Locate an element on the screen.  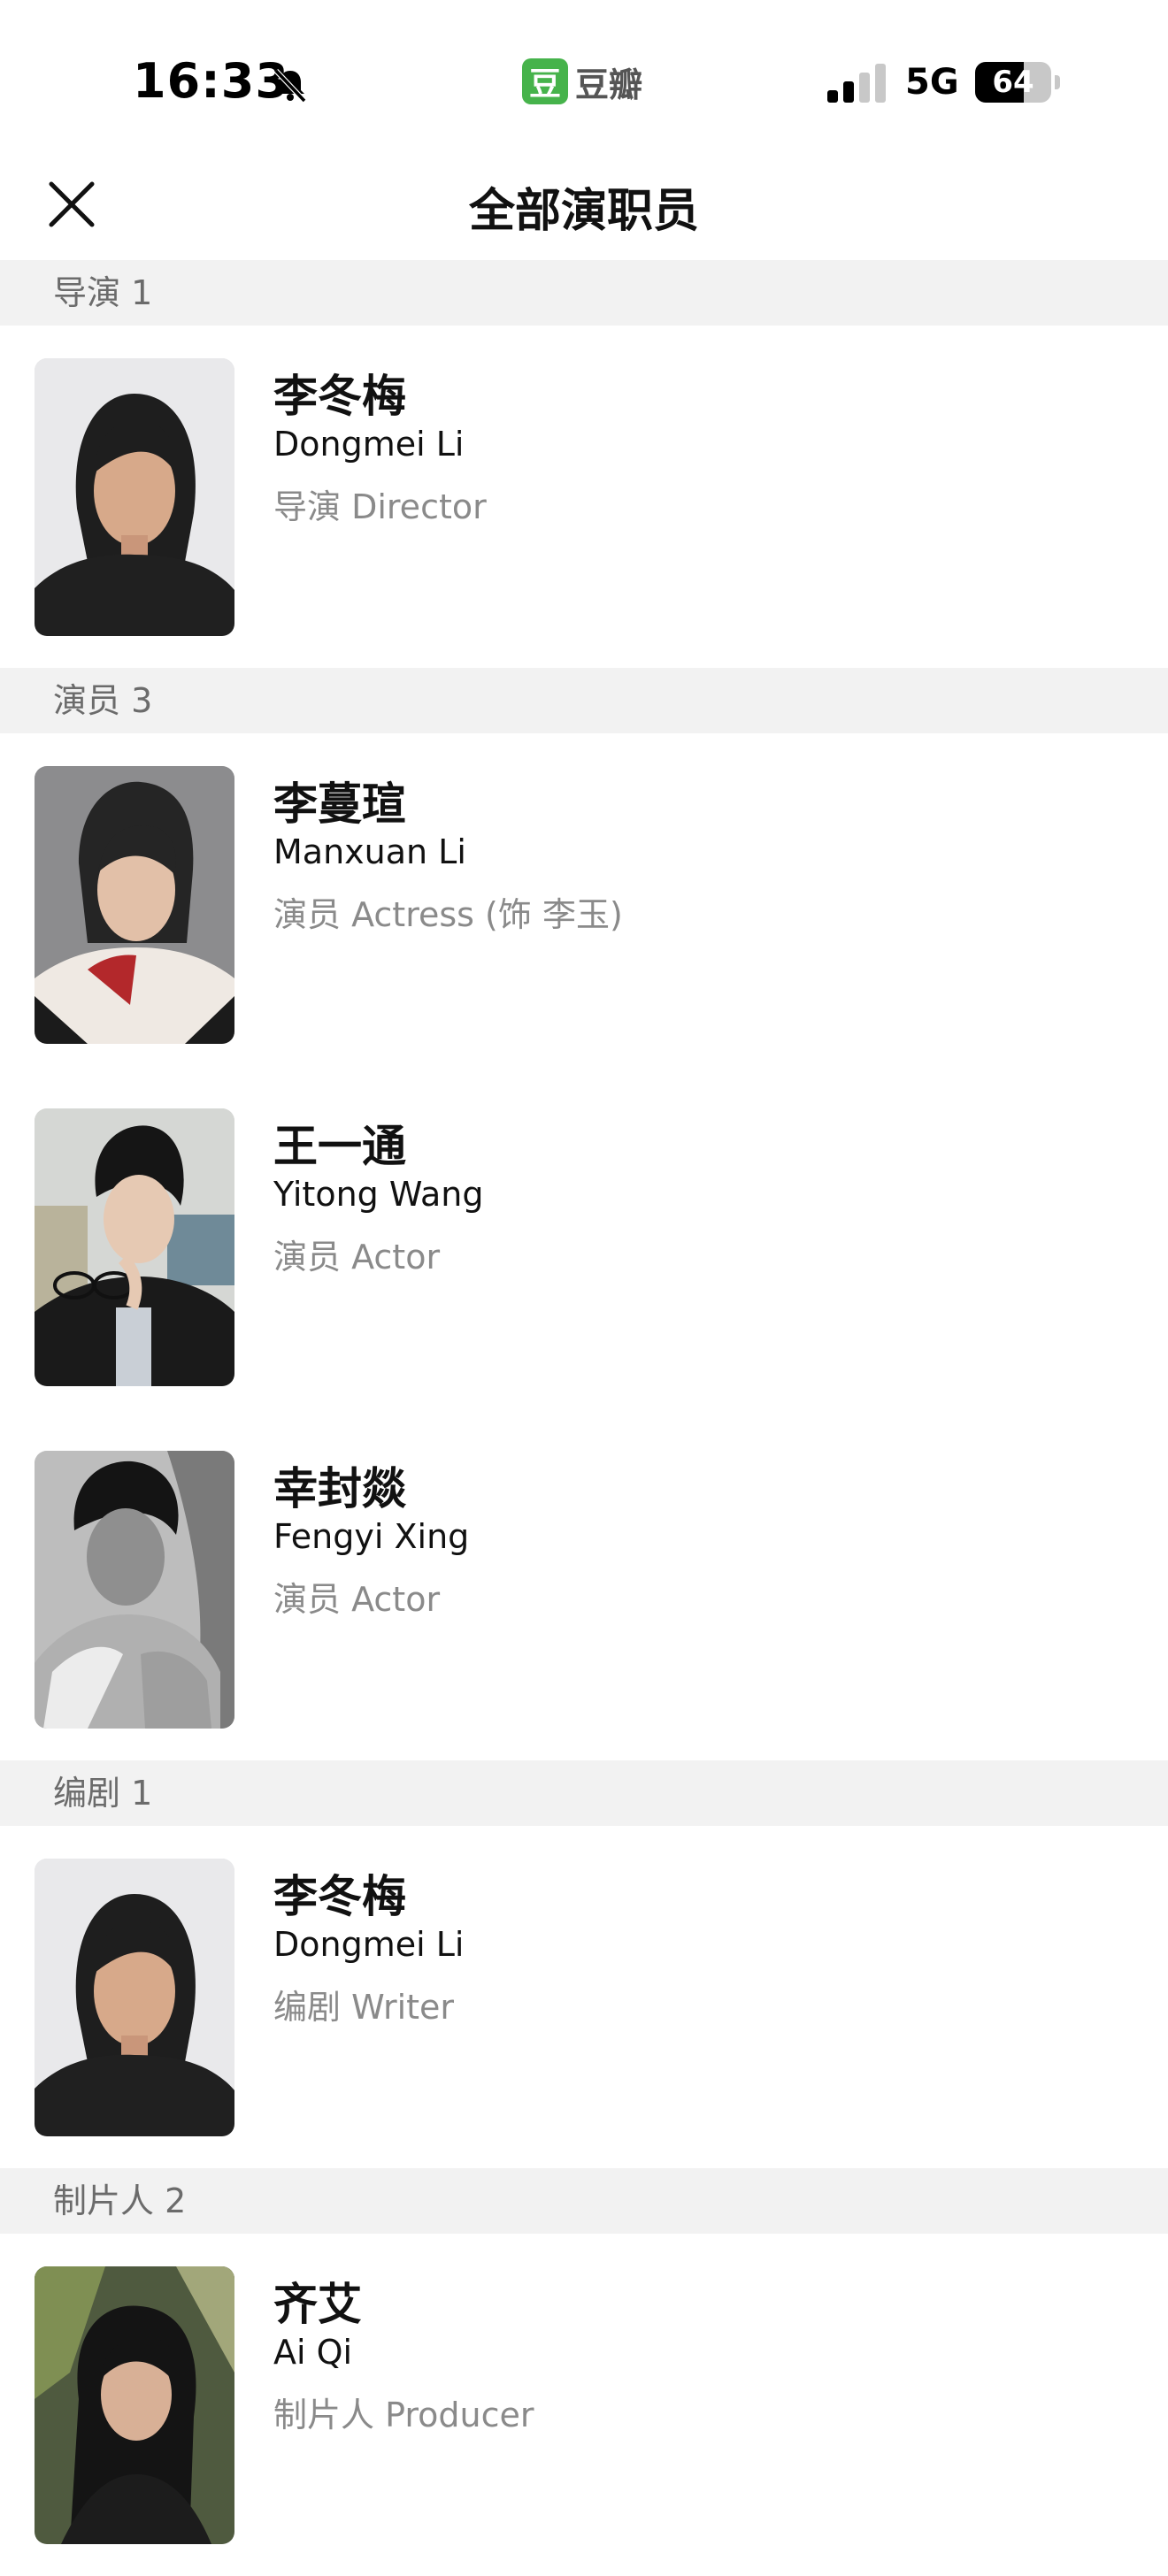
person-name-en: Yitong Wang is located at coordinates (378, 1194).